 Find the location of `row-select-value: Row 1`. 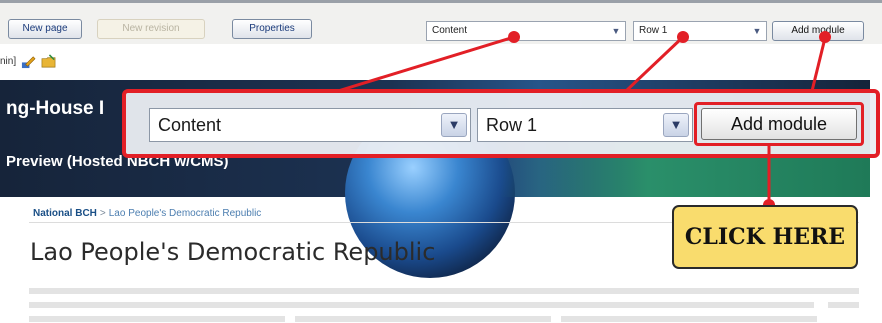

row-select-value: Row 1 is located at coordinates (653, 30).